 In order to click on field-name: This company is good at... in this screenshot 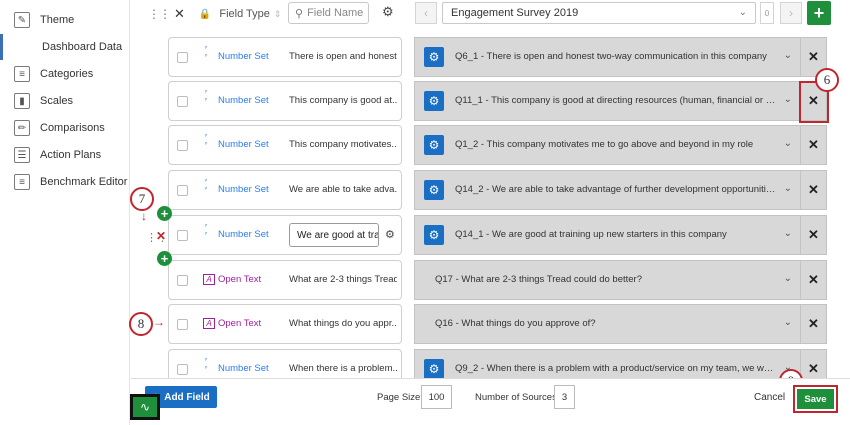, I will do `click(343, 100)`.